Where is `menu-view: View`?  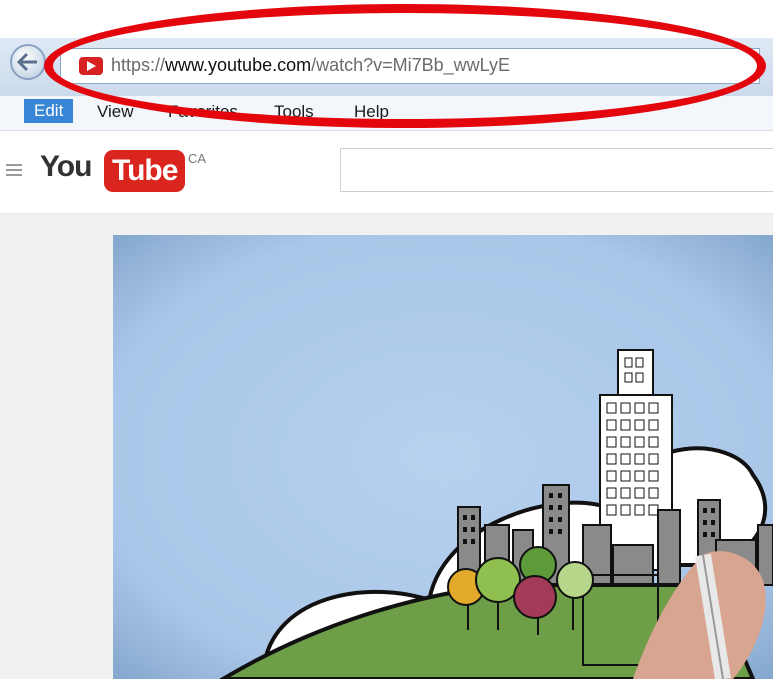 menu-view: View is located at coordinates (115, 112).